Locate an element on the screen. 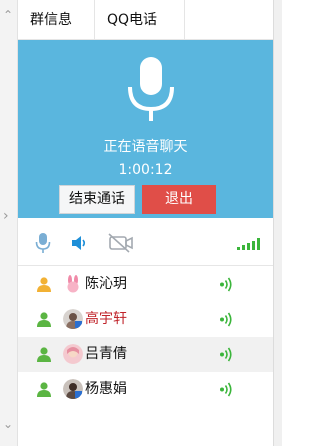 The height and width of the screenshot is (446, 320). member-row: 吕青倩 is located at coordinates (145, 354).